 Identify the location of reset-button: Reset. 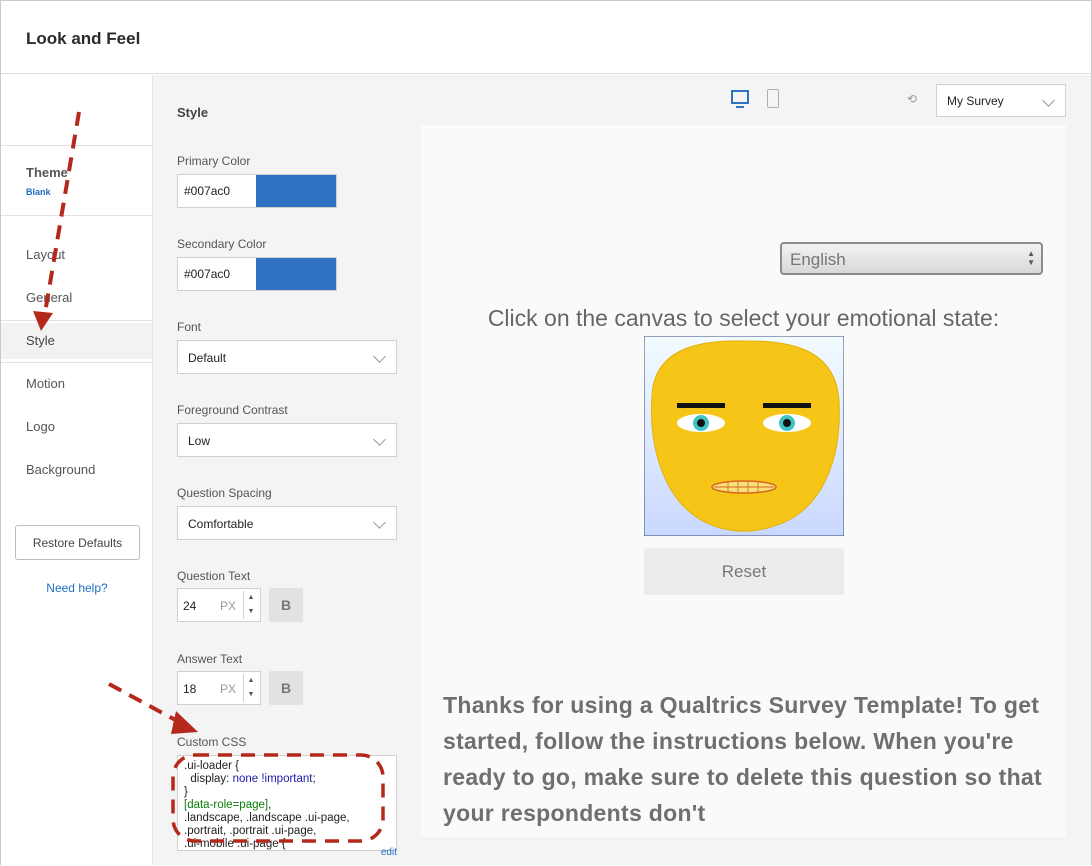
(744, 571).